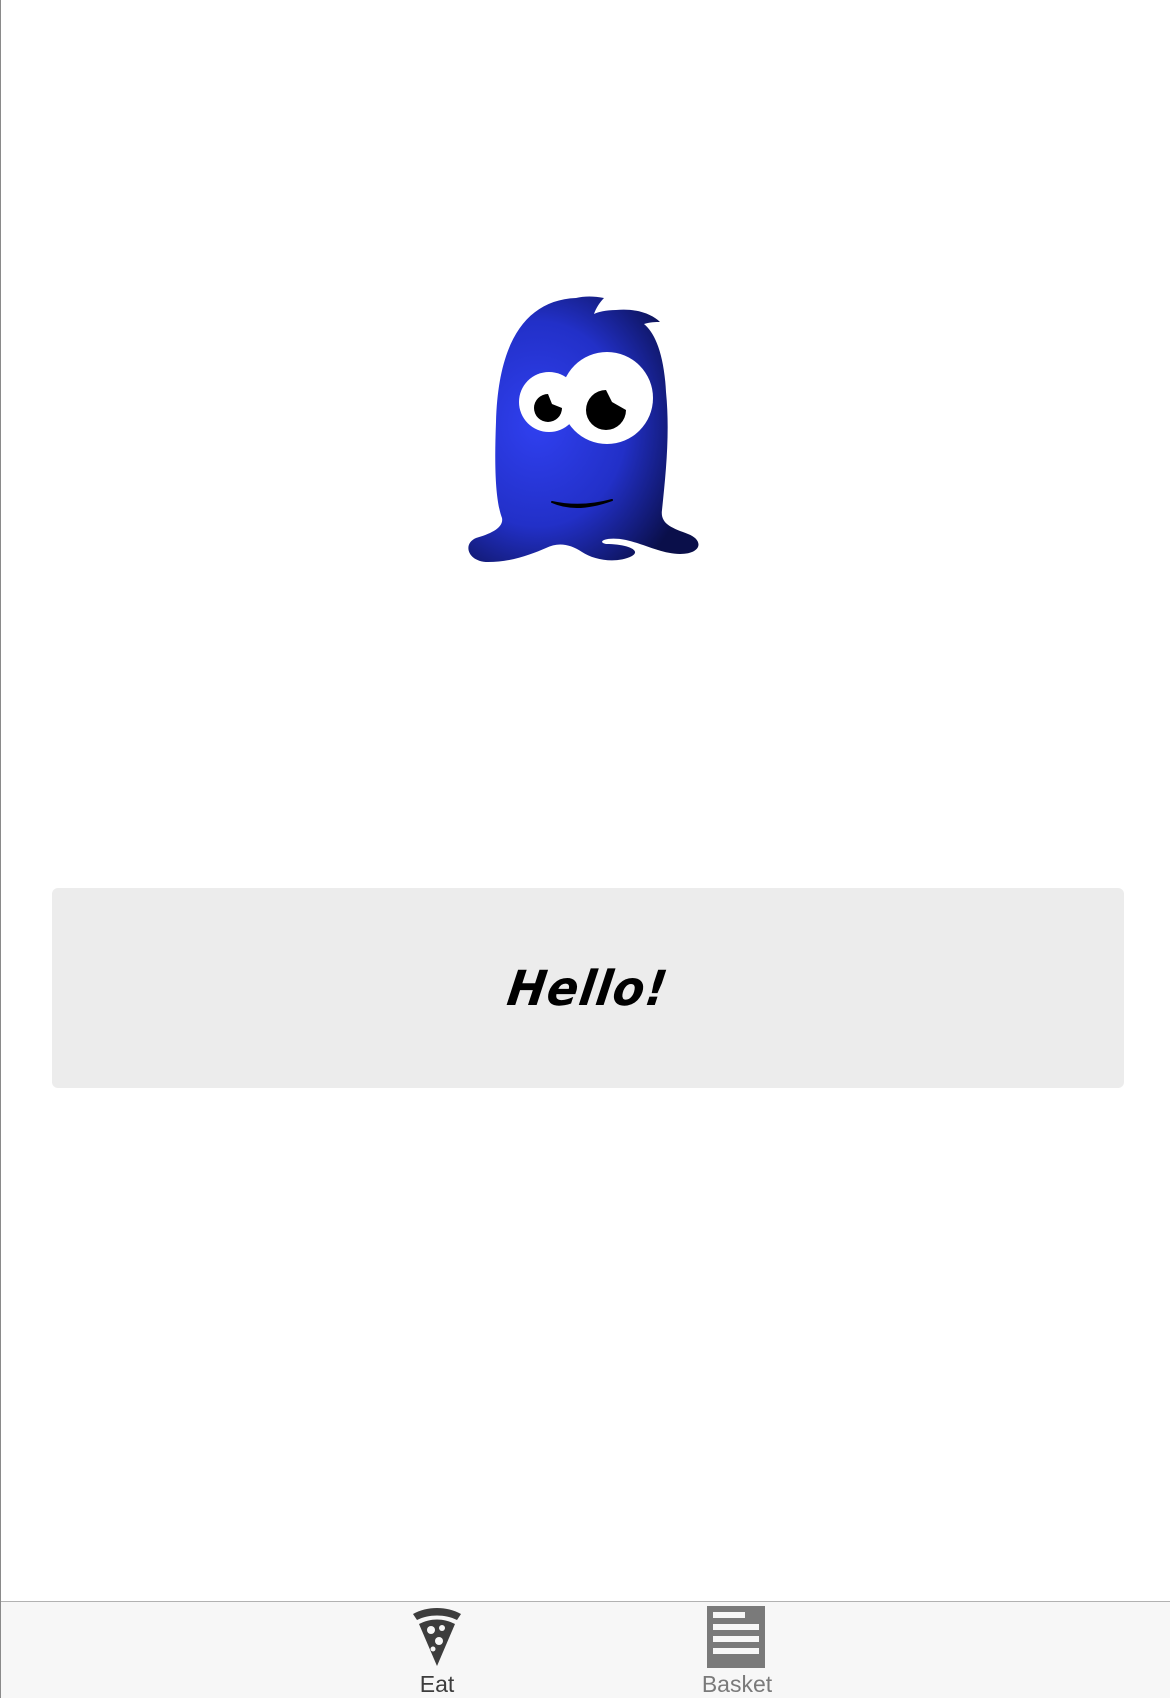 Image resolution: width=1170 pixels, height=1698 pixels. Describe the element at coordinates (437, 1684) in the screenshot. I see `tab-eat-label: Eat` at that location.